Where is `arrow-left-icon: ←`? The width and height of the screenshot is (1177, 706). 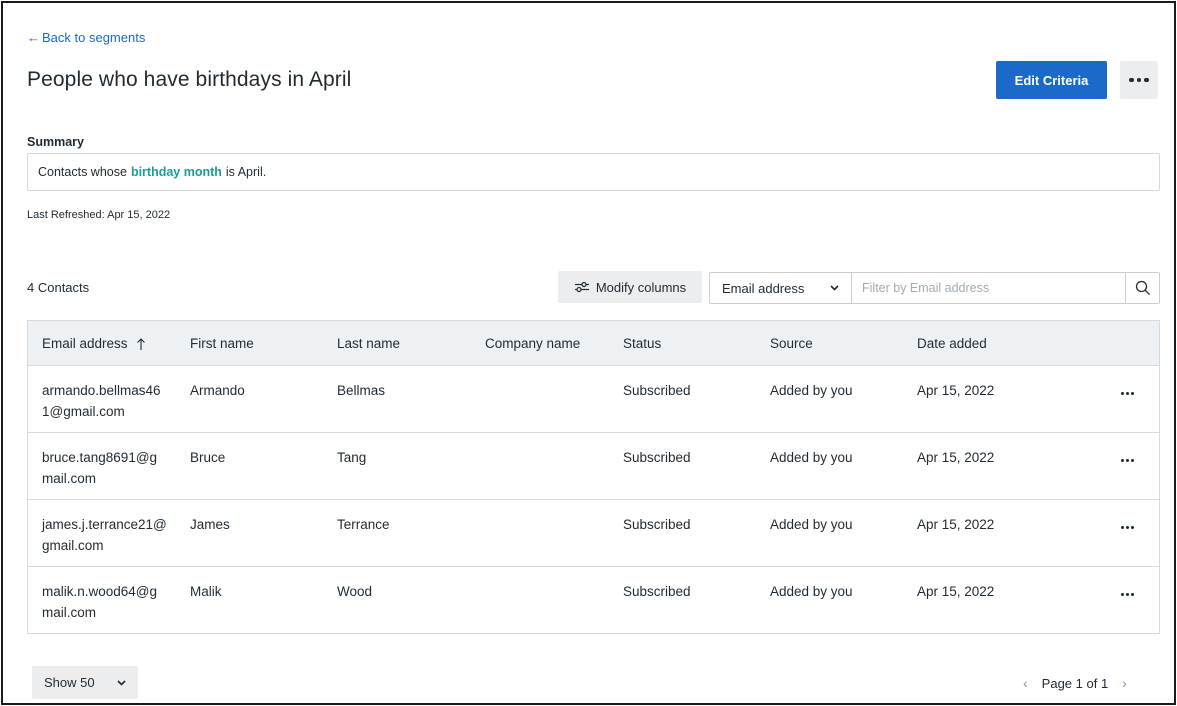
arrow-left-icon: ← is located at coordinates (33, 37).